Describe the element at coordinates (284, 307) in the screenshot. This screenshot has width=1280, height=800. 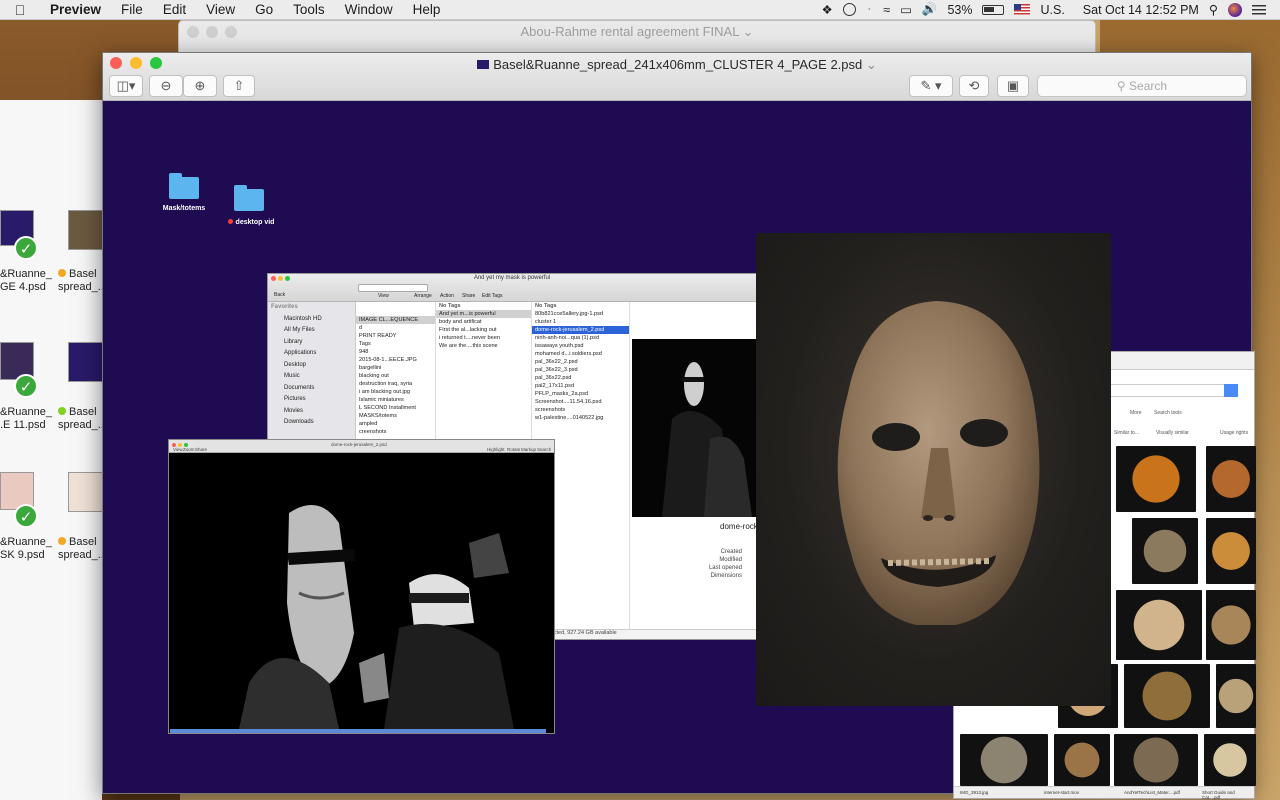
I see `sidebar-heading: Favorites` at that location.